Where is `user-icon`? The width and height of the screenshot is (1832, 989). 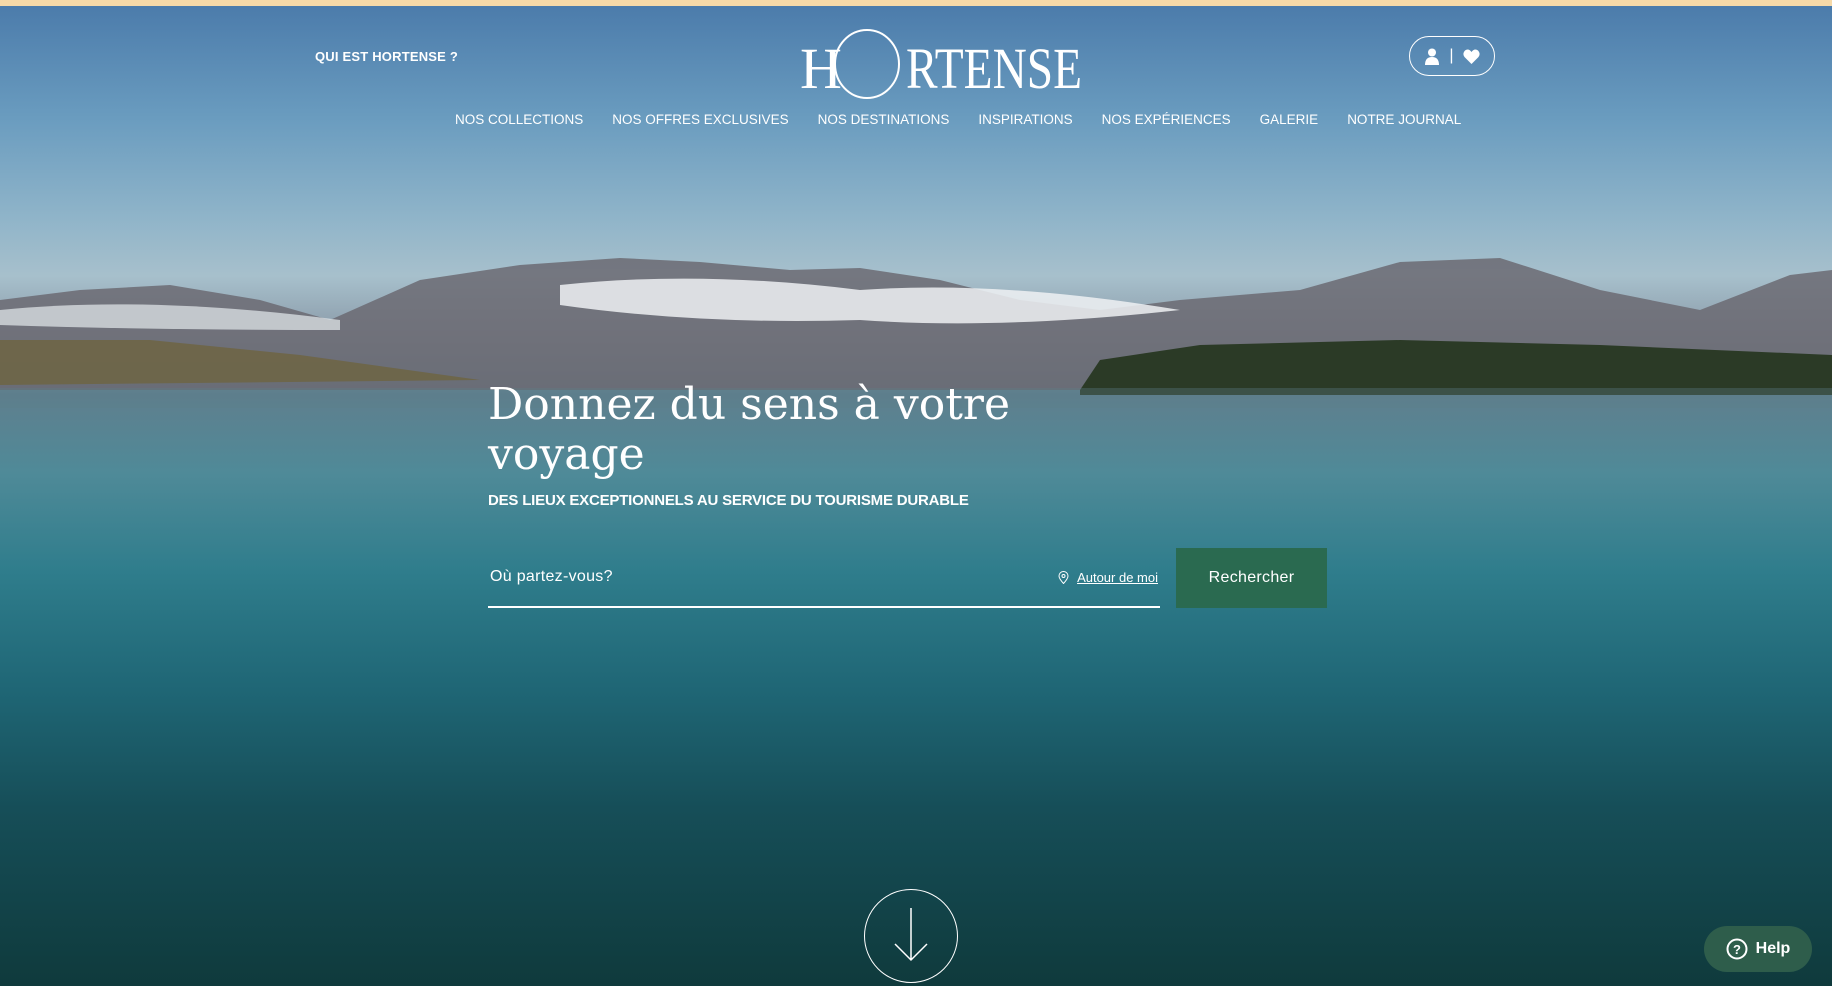 user-icon is located at coordinates (1432, 56).